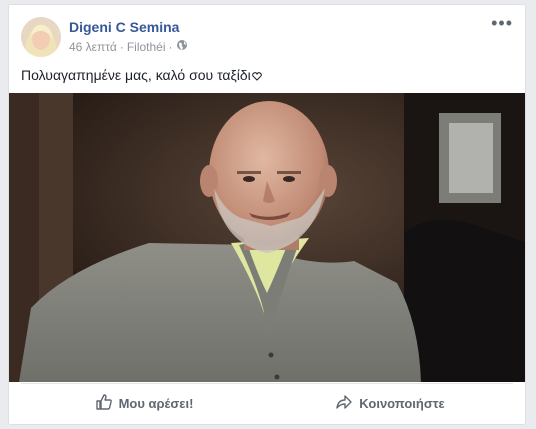 Image resolution: width=536 pixels, height=429 pixels. What do you see at coordinates (93, 47) in the screenshot?
I see `post-time: 46 λεπτά` at bounding box center [93, 47].